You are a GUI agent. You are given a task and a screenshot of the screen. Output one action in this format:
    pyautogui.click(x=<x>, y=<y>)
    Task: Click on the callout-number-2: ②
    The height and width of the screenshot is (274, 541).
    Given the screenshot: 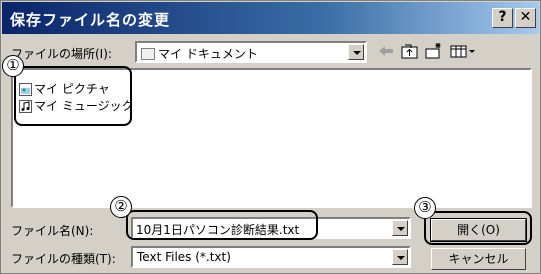 What is the action you would take?
    pyautogui.click(x=121, y=207)
    